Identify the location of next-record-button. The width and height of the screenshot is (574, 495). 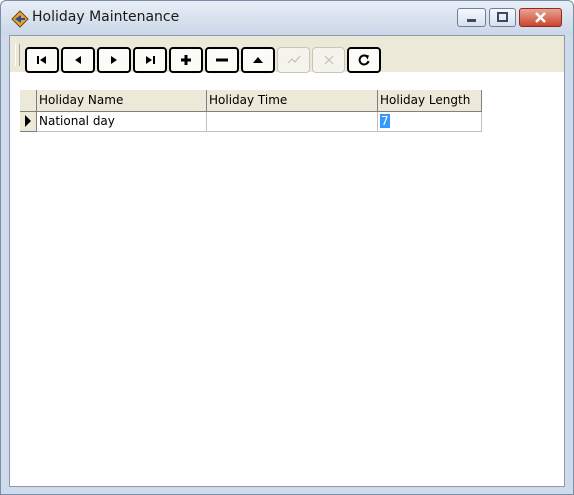
(114, 60).